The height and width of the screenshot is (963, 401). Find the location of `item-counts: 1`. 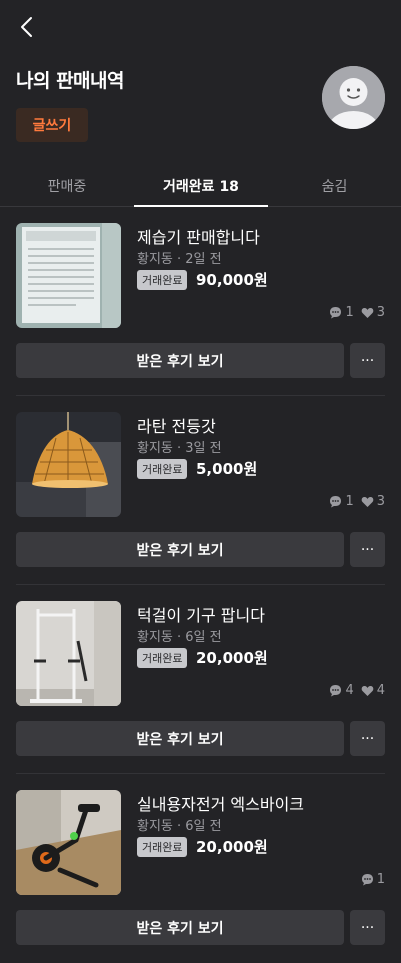

item-counts: 1 is located at coordinates (373, 879).